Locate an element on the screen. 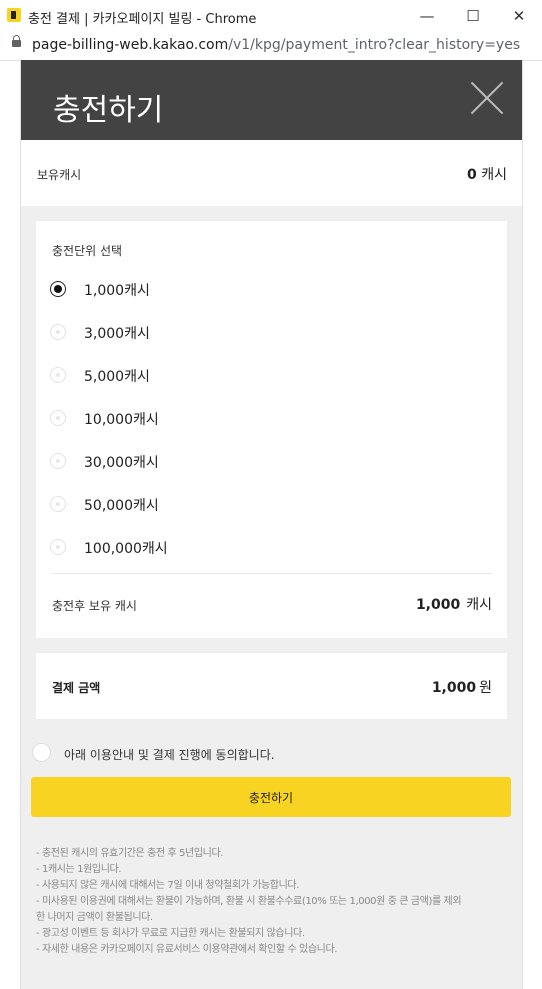 This screenshot has height=989, width=542. window-close-button: ✕ is located at coordinates (519, 16).